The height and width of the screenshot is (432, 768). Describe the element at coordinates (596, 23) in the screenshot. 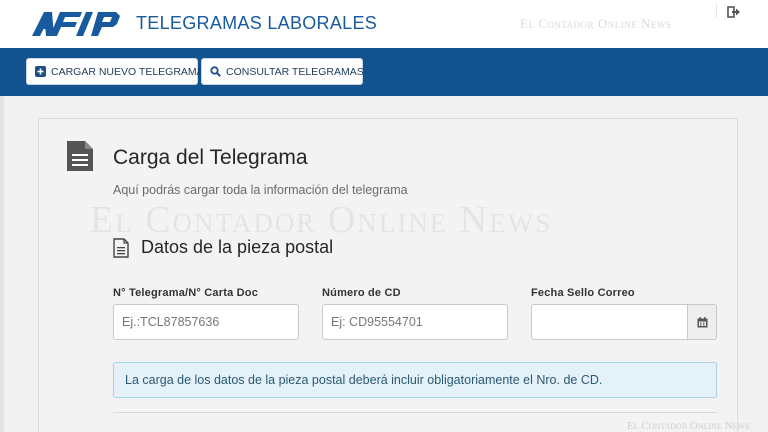

I see `watermark-text: El Contador Online News` at that location.